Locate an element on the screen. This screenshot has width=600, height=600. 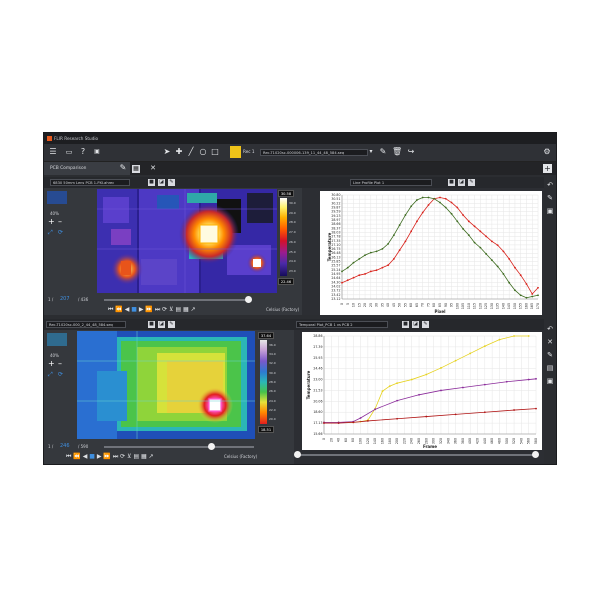
frame-current-bottom: 246 is located at coordinates (65, 446).